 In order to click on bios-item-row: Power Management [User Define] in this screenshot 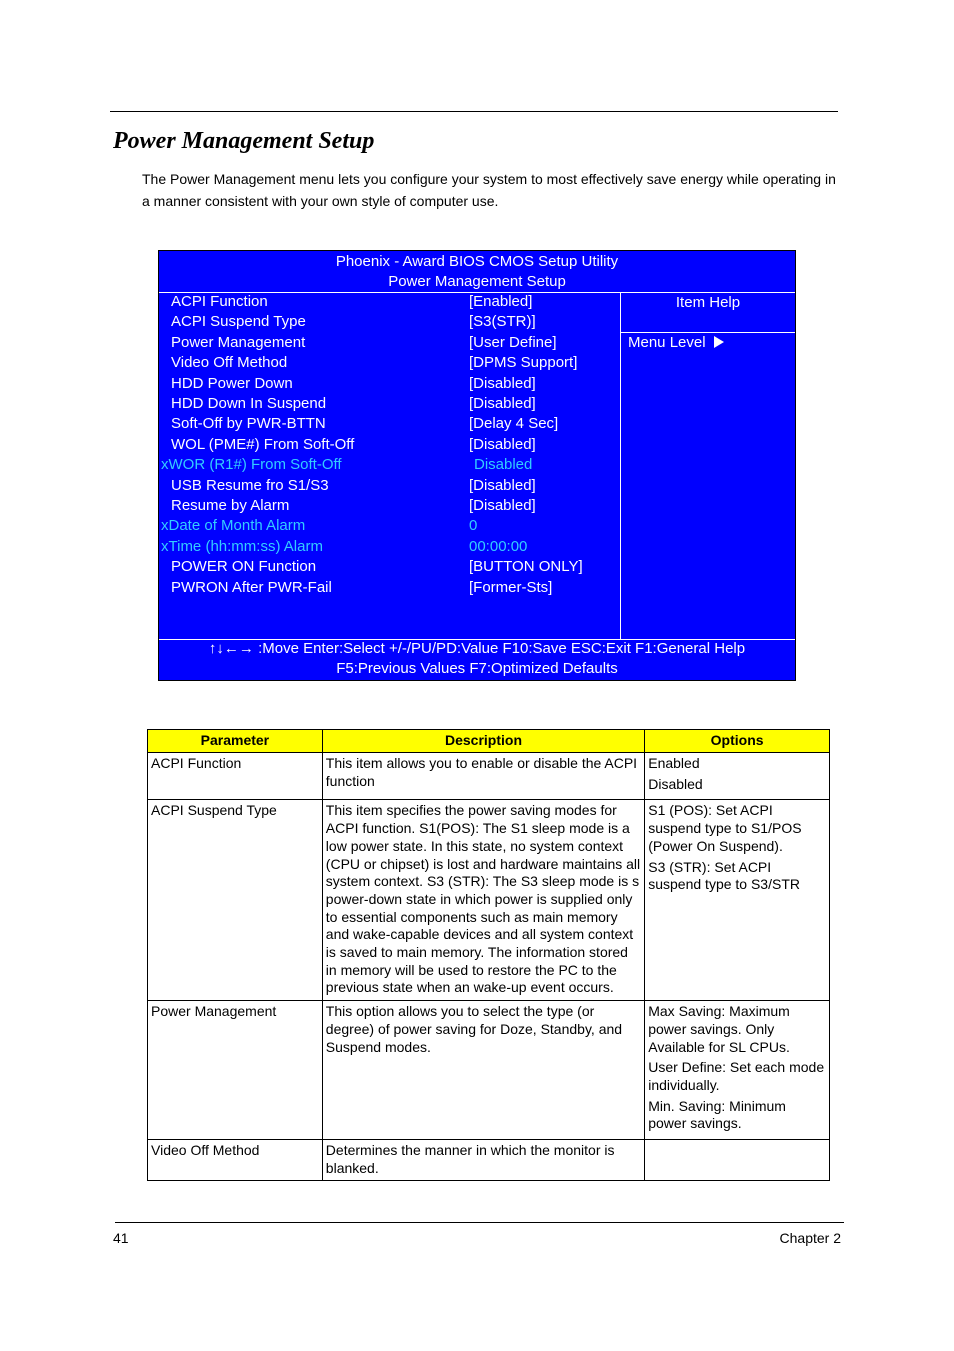, I will do `click(389, 343)`.